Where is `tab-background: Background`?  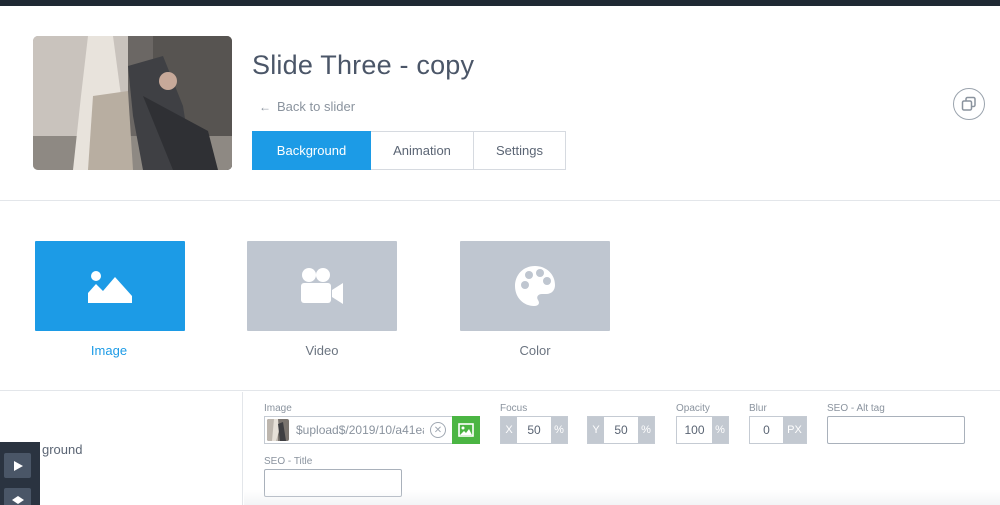
tab-background: Background is located at coordinates (311, 150).